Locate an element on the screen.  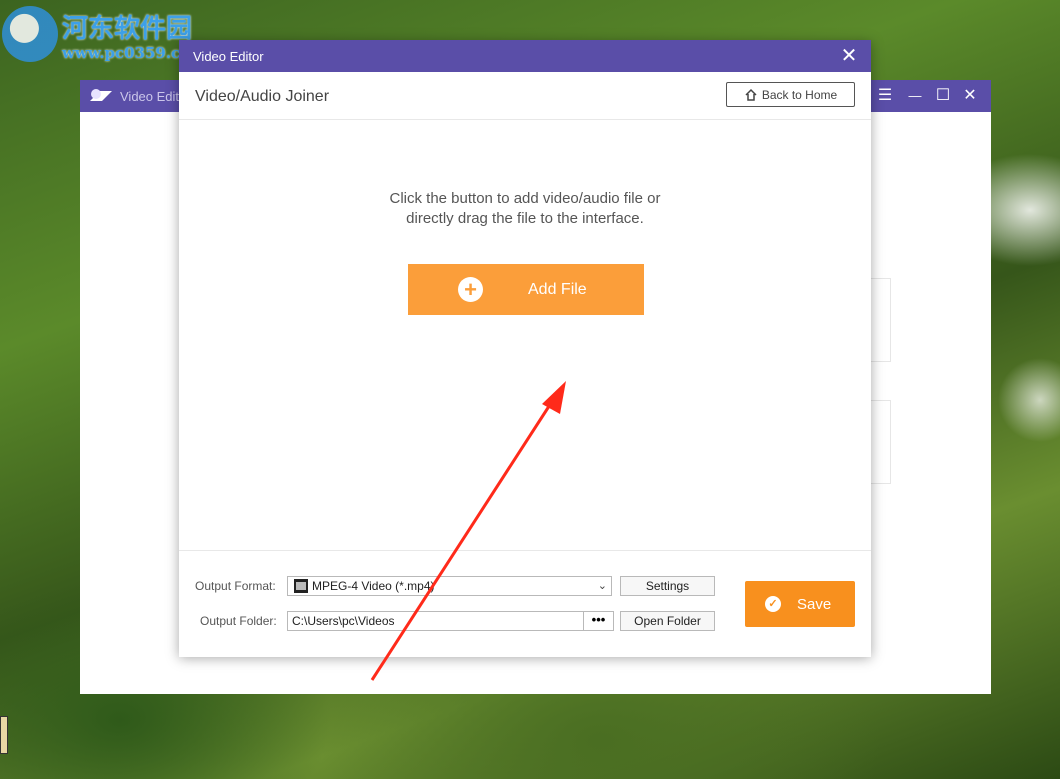
output-folder-field: C:\Users\pc\Videos is located at coordinates (435, 621).